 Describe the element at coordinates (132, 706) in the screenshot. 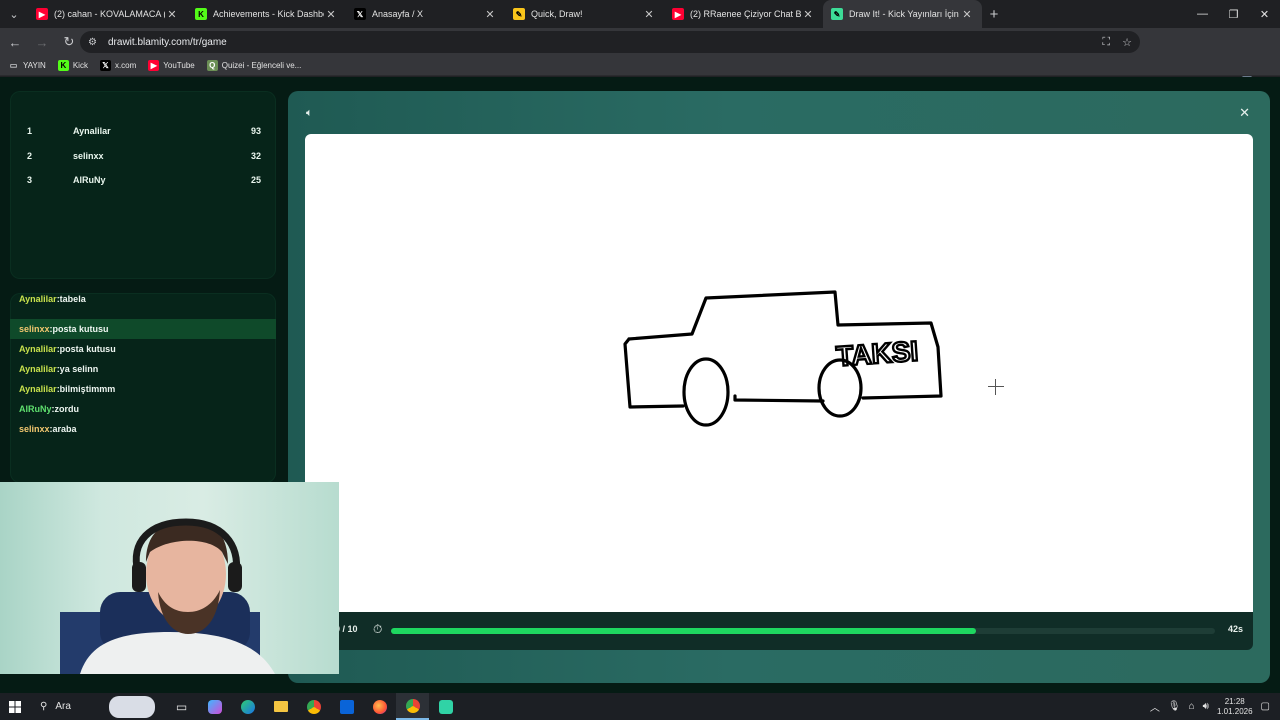

I see `search-highlight-image` at that location.